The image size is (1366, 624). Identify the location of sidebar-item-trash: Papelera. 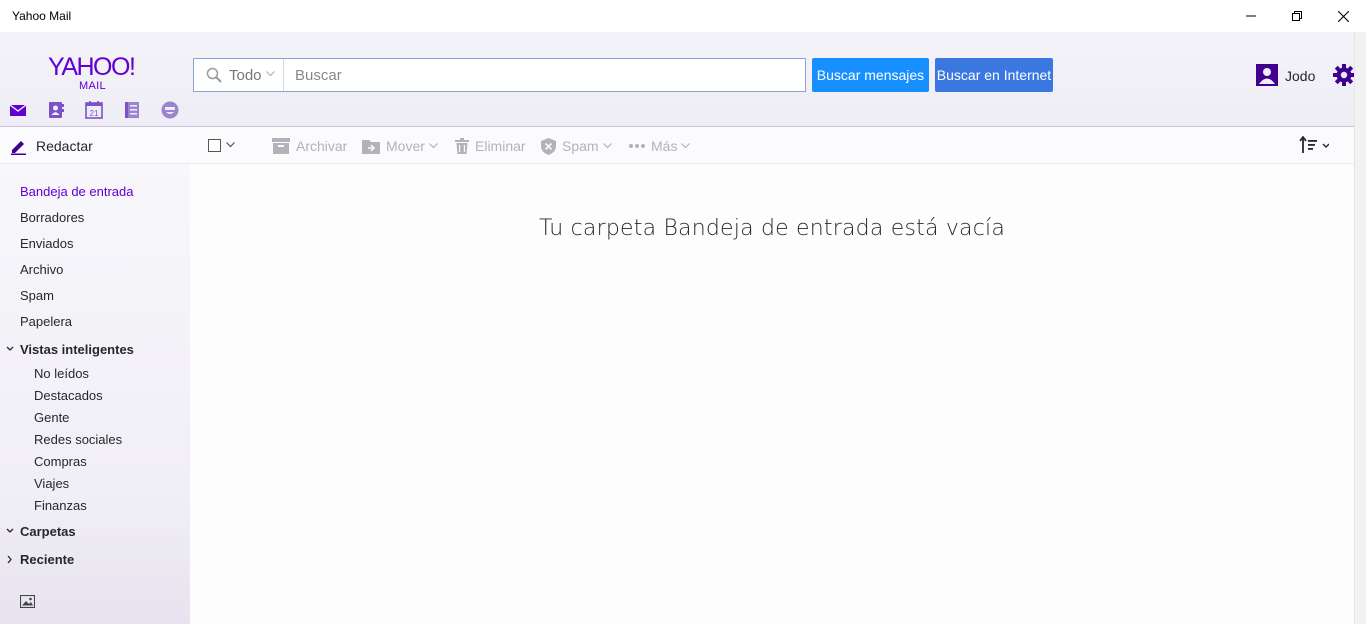
(46, 321).